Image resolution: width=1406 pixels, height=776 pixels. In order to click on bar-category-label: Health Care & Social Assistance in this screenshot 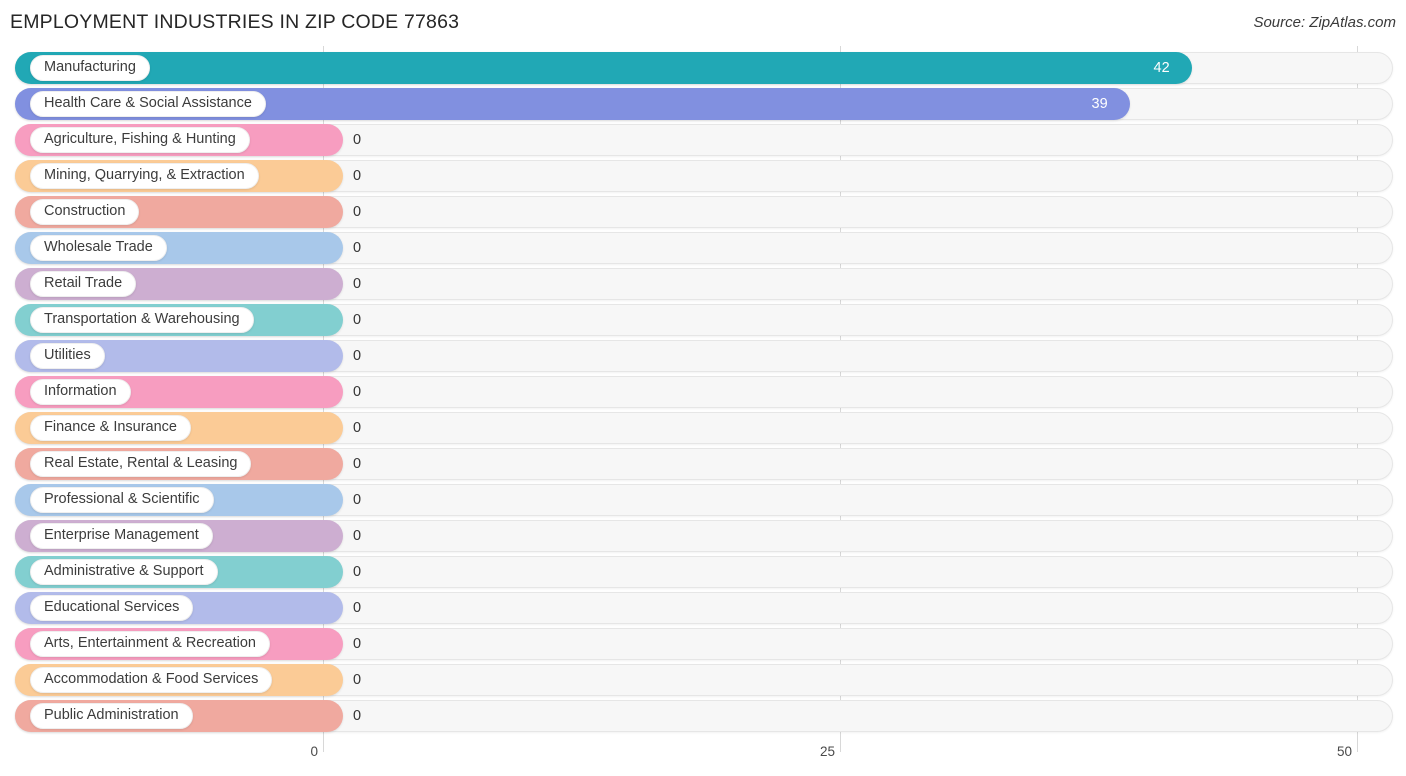, I will do `click(148, 103)`.